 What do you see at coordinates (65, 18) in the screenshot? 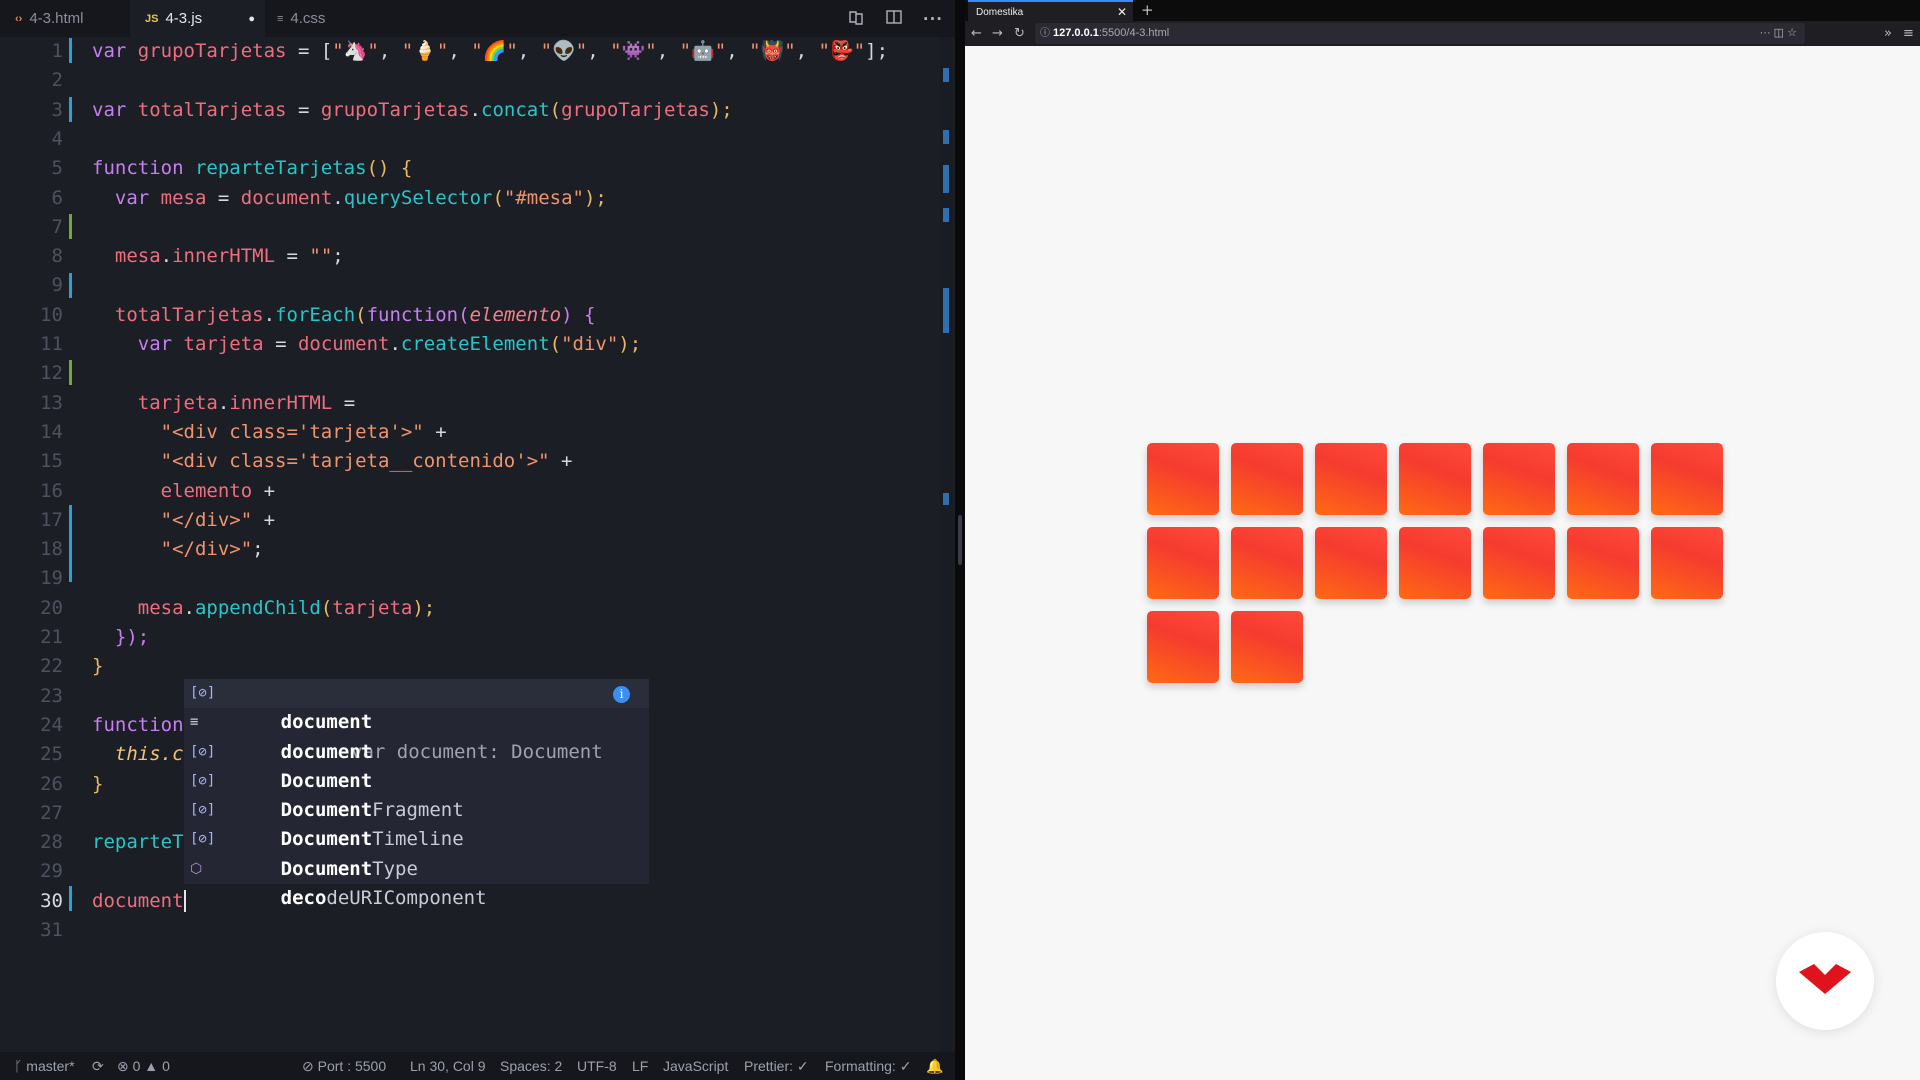
I see `tab-4-3-html: ‹› 4-3.html` at bounding box center [65, 18].